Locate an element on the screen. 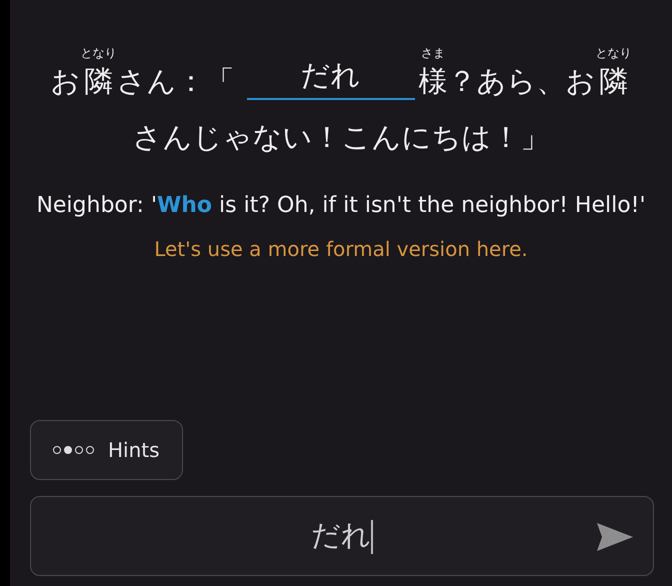  sentence-text: 様 is located at coordinates (433, 81).